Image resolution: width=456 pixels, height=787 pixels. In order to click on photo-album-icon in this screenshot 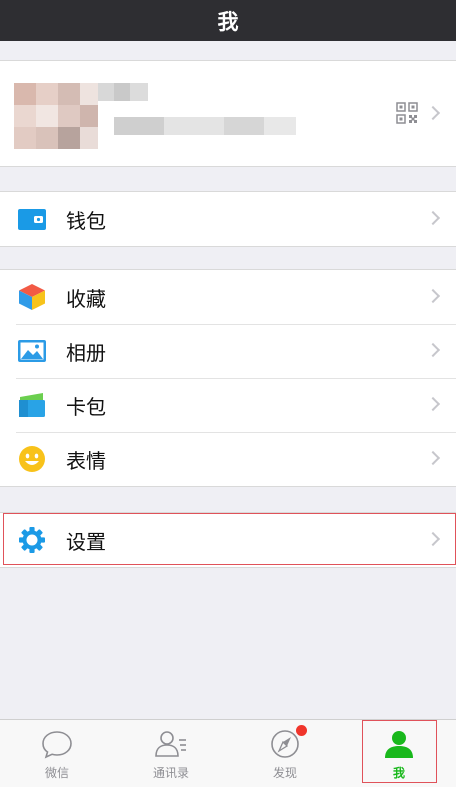, I will do `click(32, 351)`.